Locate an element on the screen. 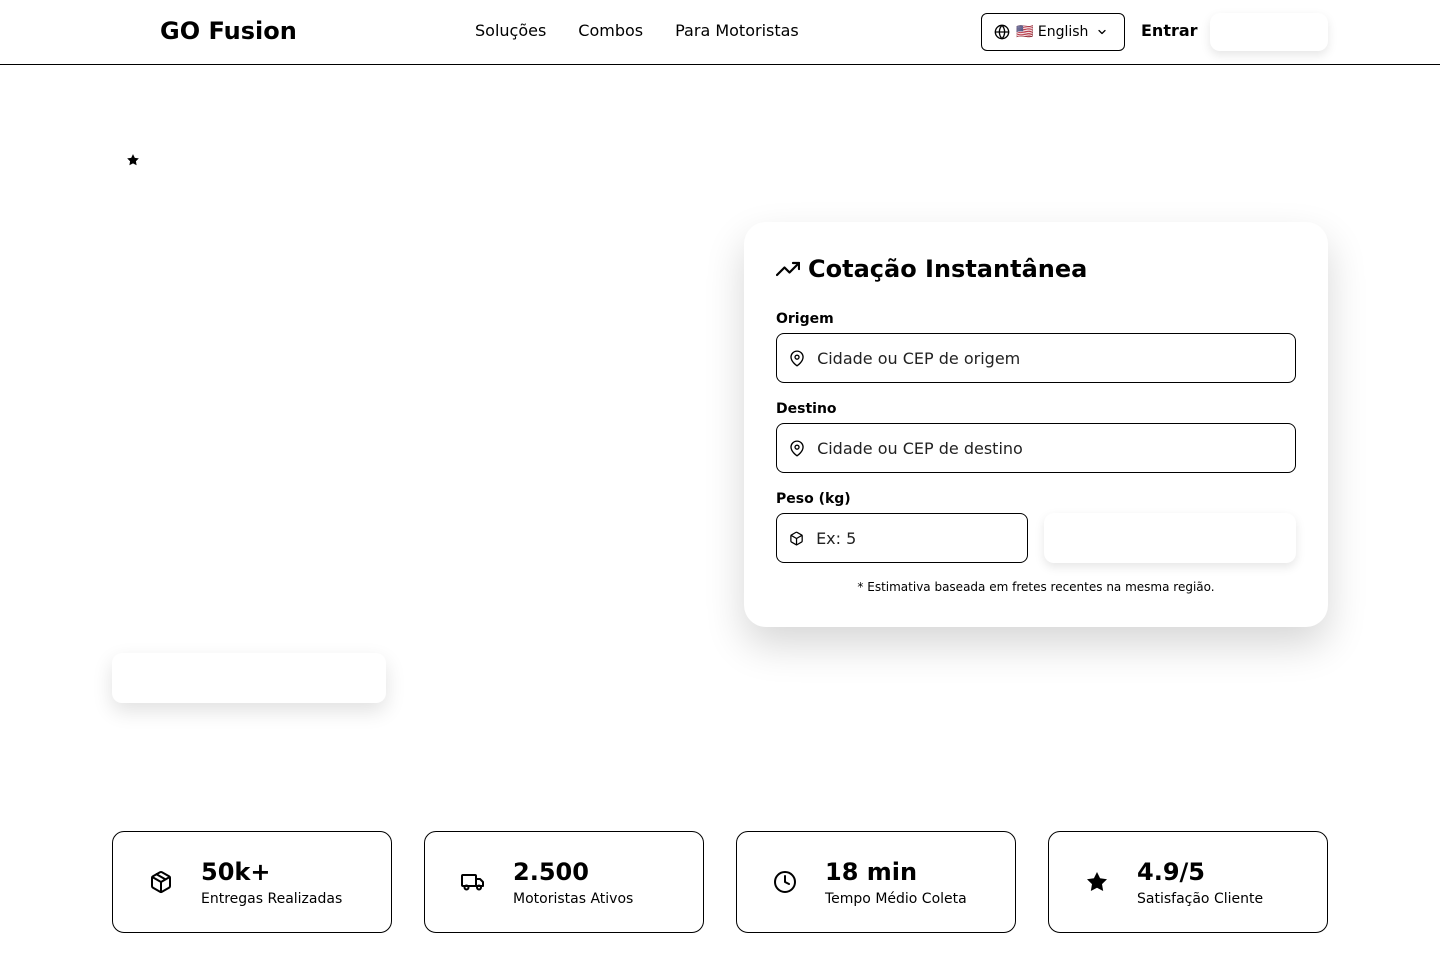  stat-value: 50k+ is located at coordinates (236, 872).